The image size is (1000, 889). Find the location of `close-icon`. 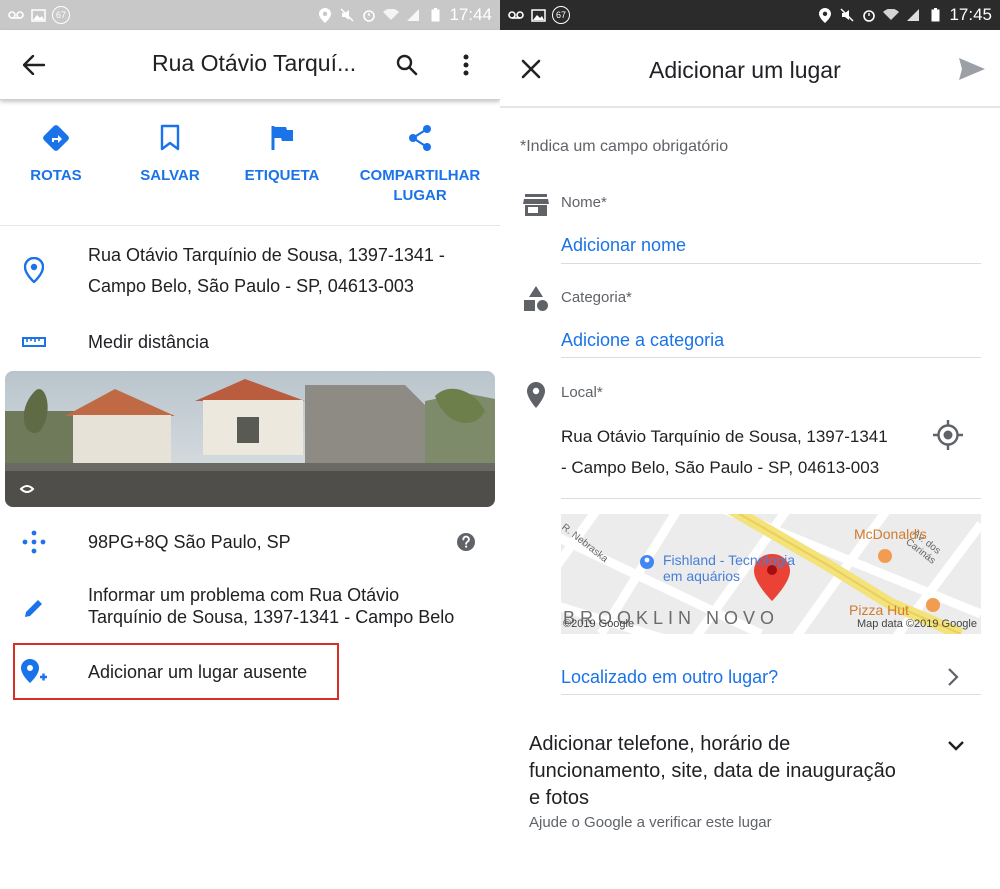

close-icon is located at coordinates (531, 69).